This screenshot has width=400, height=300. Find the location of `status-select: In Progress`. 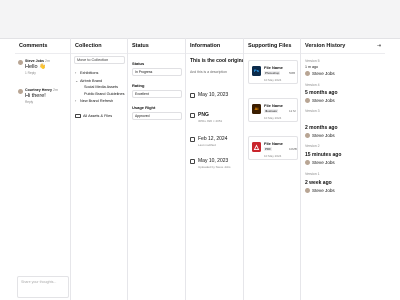

status-select: In Progress is located at coordinates (157, 72).